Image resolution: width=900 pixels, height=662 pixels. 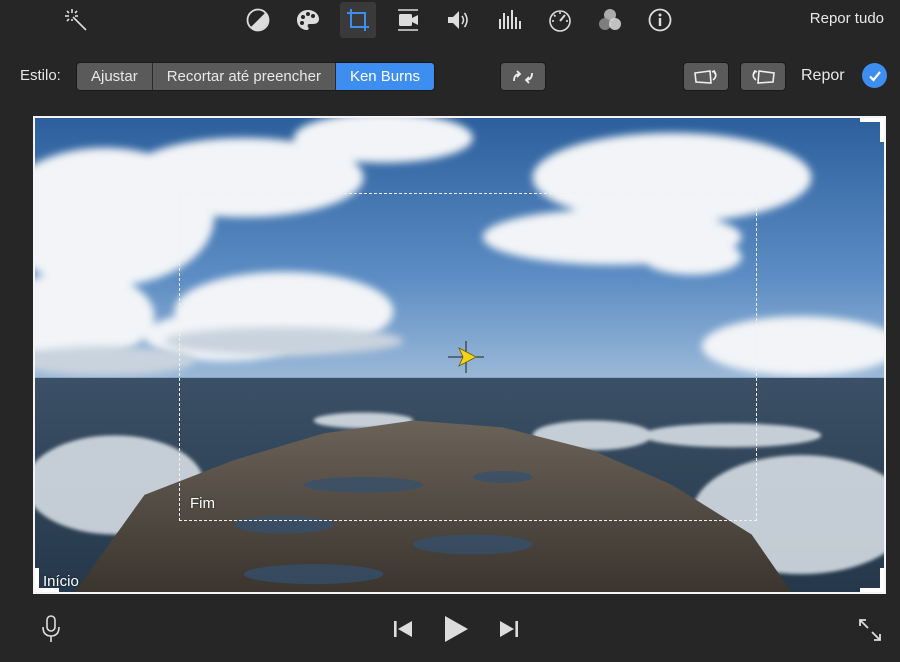 I want to click on rotate-left-button, so click(x=706, y=76).